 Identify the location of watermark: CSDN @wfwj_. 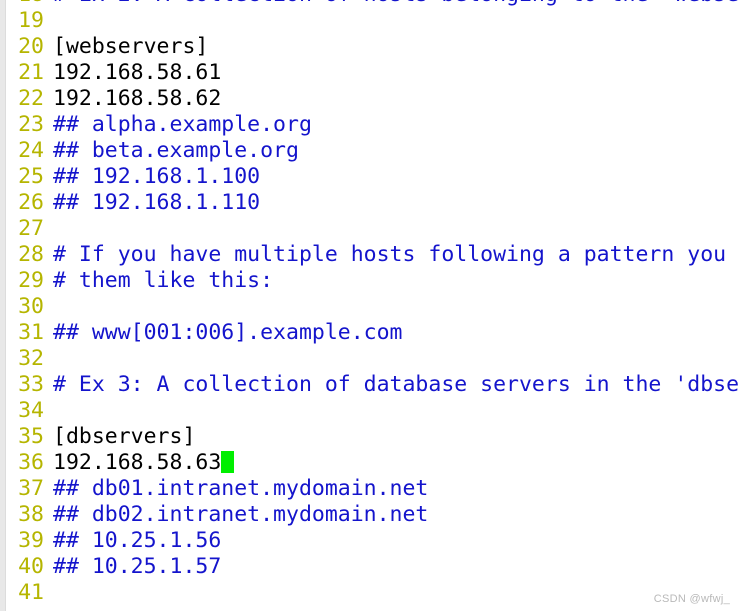
(691, 599).